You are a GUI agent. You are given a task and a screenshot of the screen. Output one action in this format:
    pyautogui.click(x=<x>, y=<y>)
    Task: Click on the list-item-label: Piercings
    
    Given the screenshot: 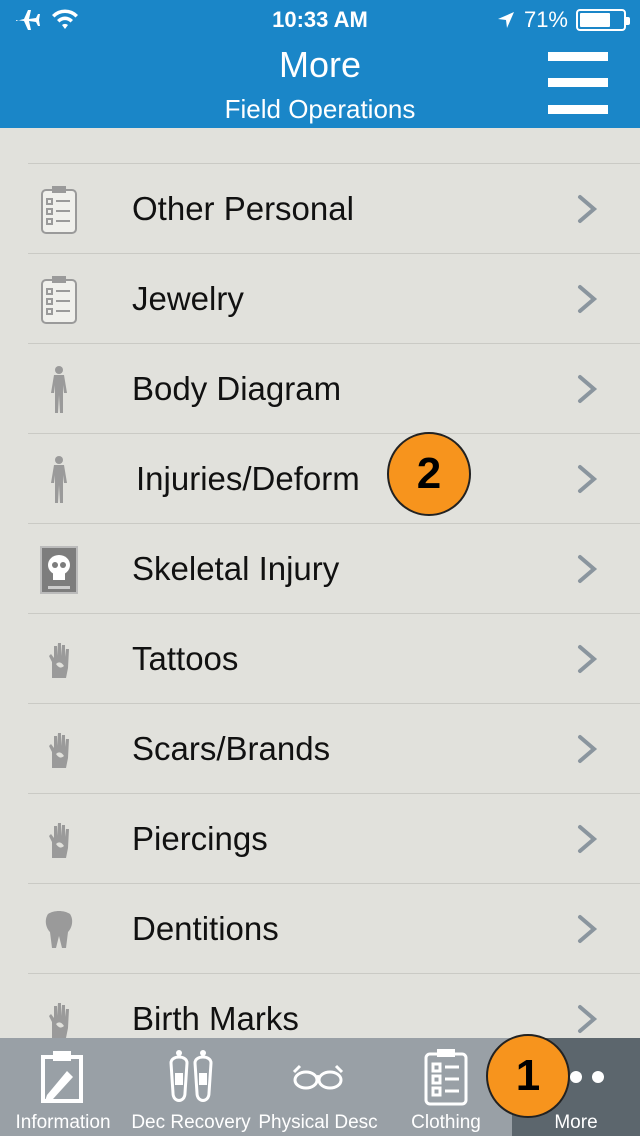 What is the action you would take?
    pyautogui.click(x=200, y=838)
    